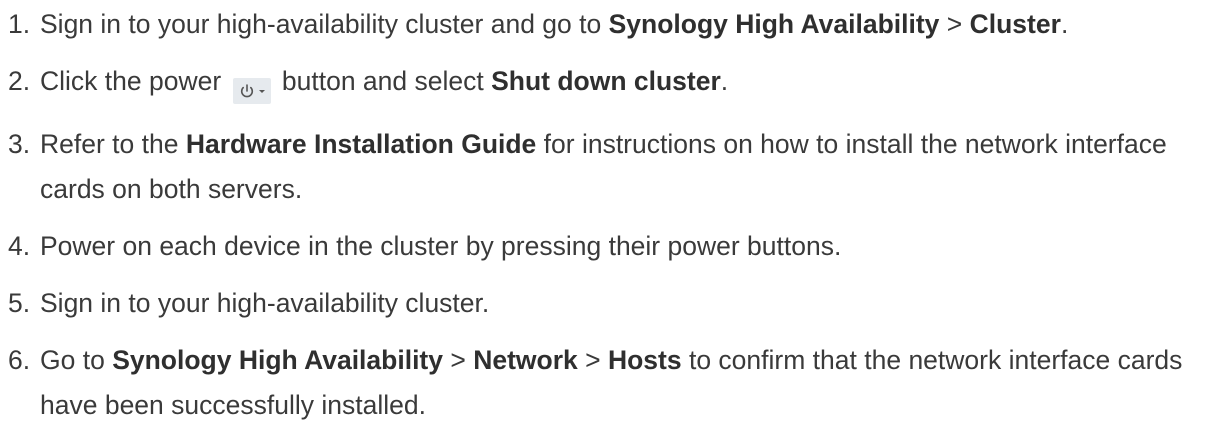  What do you see at coordinates (19, 81) in the screenshot?
I see `step-number: 2.` at bounding box center [19, 81].